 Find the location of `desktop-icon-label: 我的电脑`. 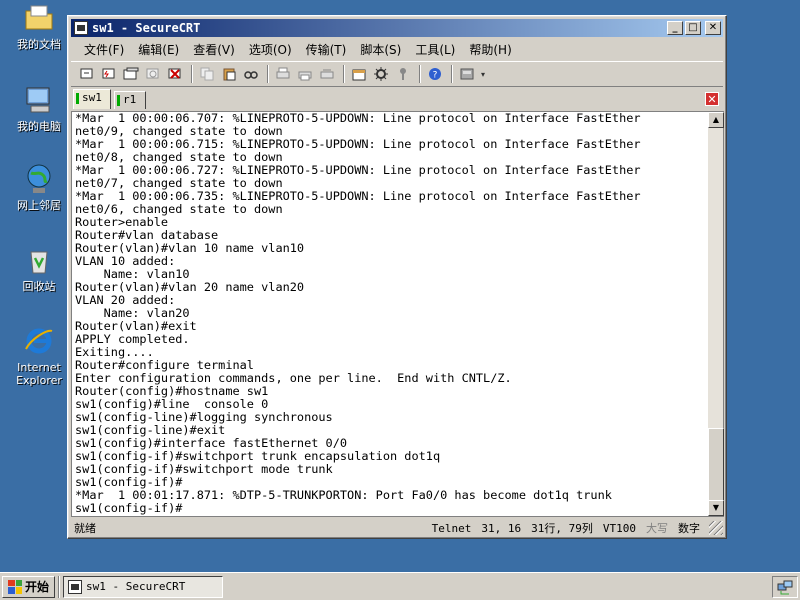

desktop-icon-label: 我的电脑 is located at coordinates (39, 126).